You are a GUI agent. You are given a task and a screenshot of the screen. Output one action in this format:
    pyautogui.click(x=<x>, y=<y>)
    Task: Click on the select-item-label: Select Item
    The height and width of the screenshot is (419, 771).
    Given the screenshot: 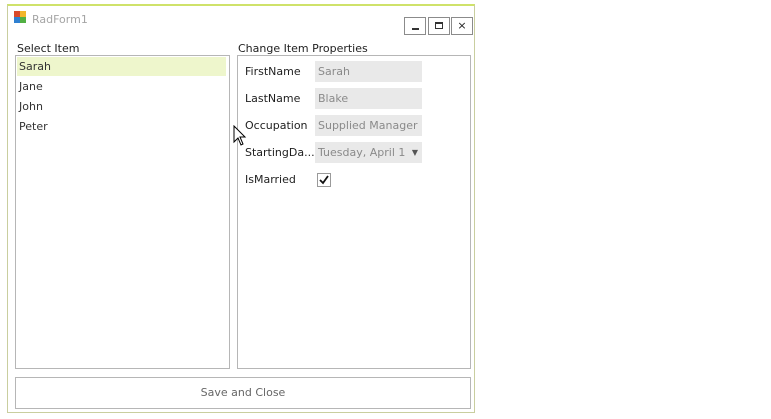 What is the action you would take?
    pyautogui.click(x=48, y=48)
    